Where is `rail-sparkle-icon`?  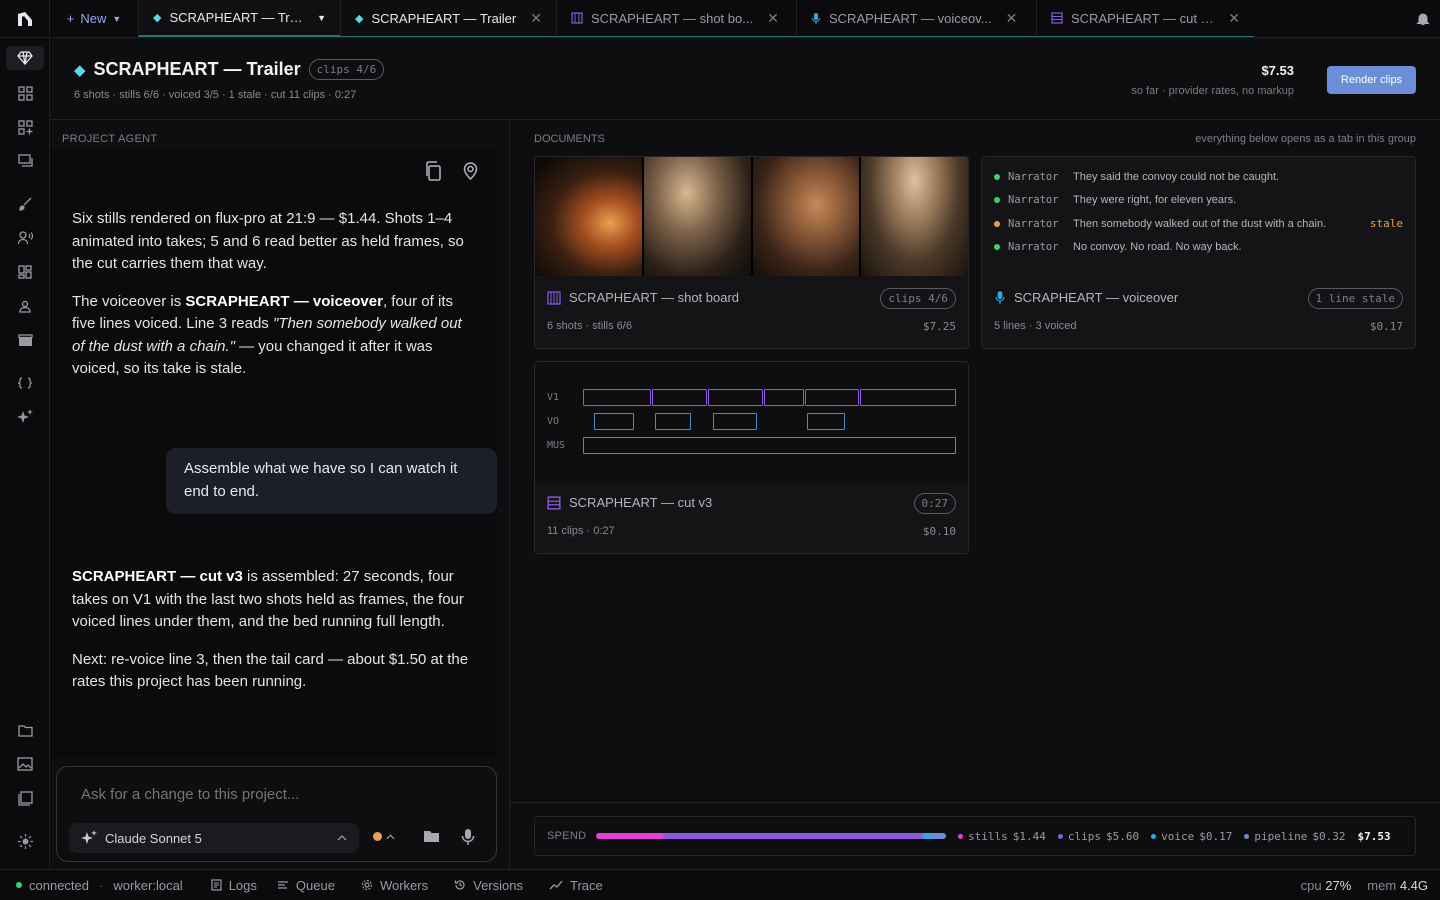
rail-sparkle-icon is located at coordinates (25, 417).